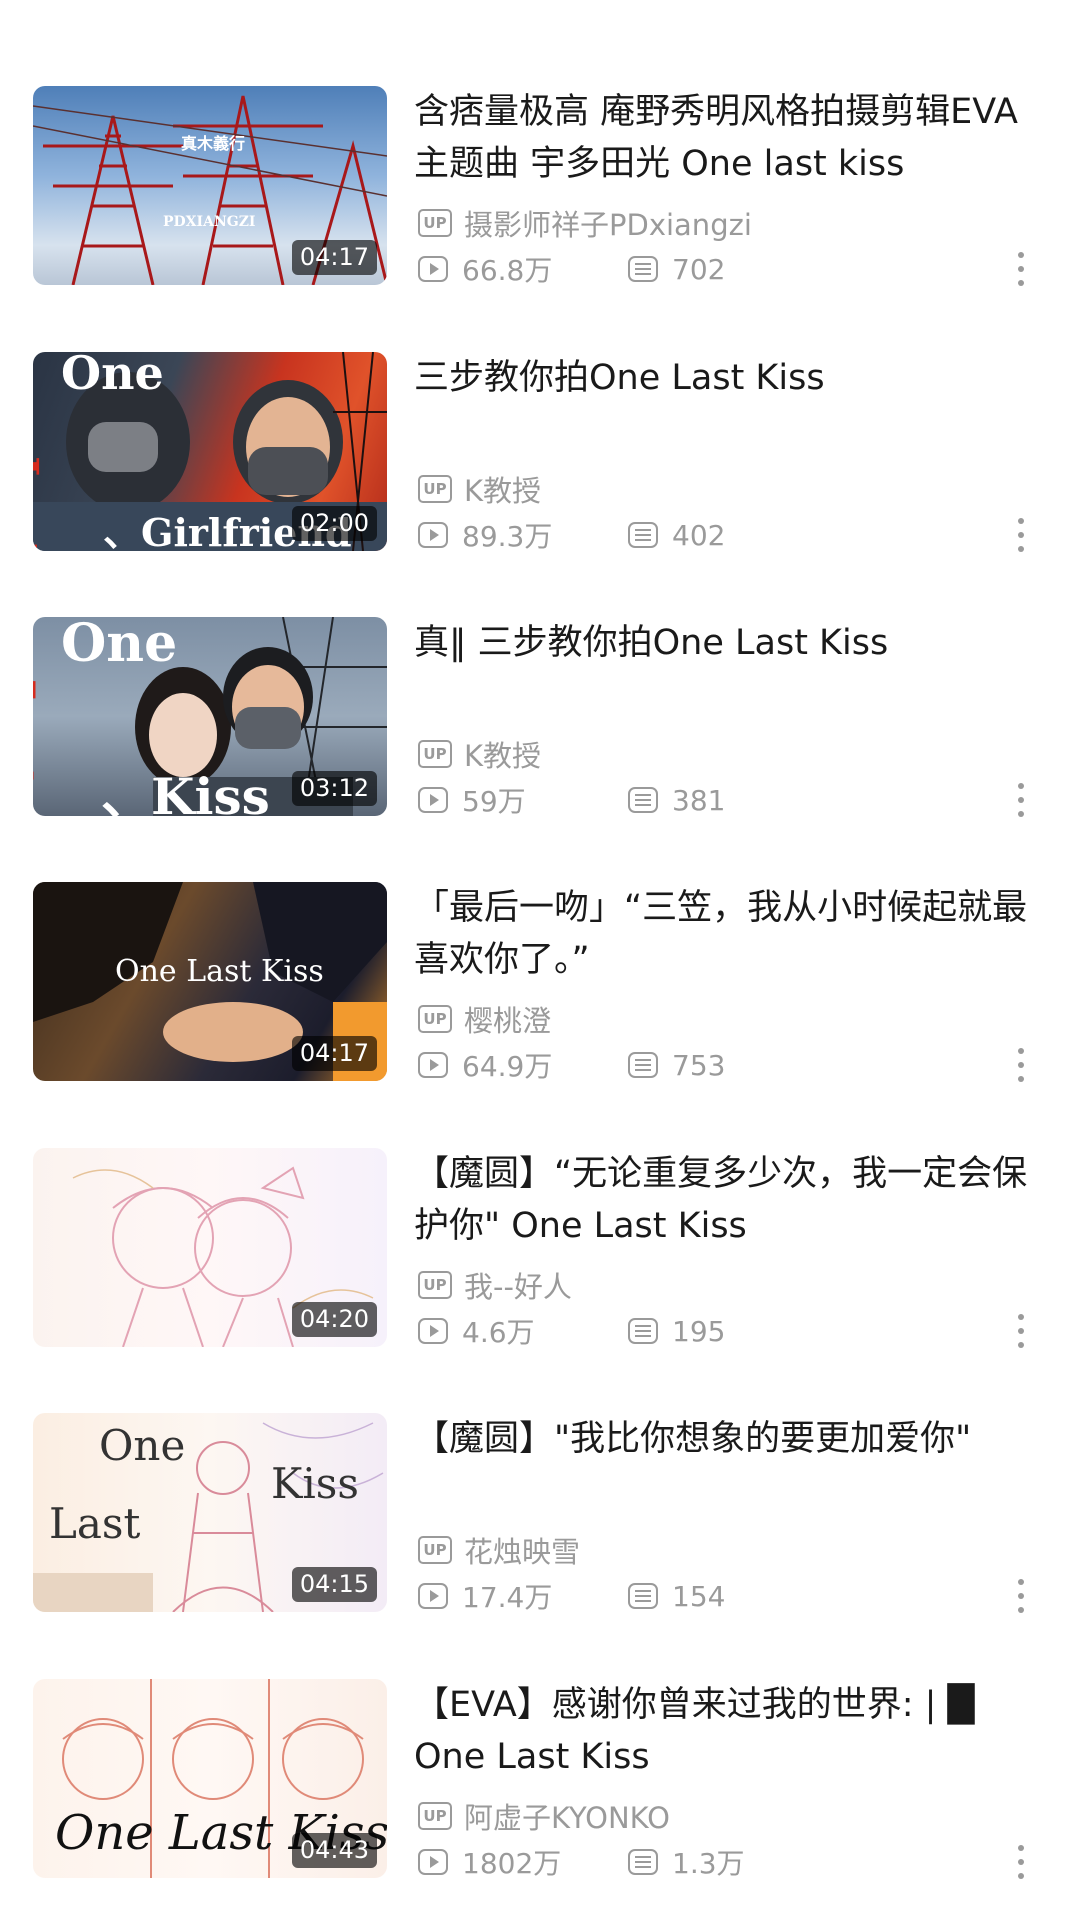 This screenshot has width=1080, height=1927. I want to click on comment-count: 195, so click(676, 1331).